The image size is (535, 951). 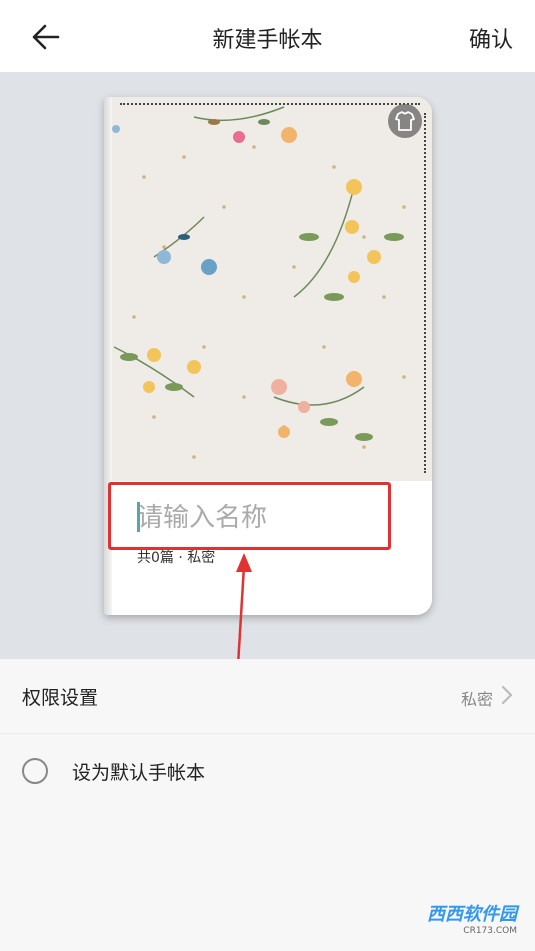 I want to click on tshirt-icon, so click(x=405, y=121).